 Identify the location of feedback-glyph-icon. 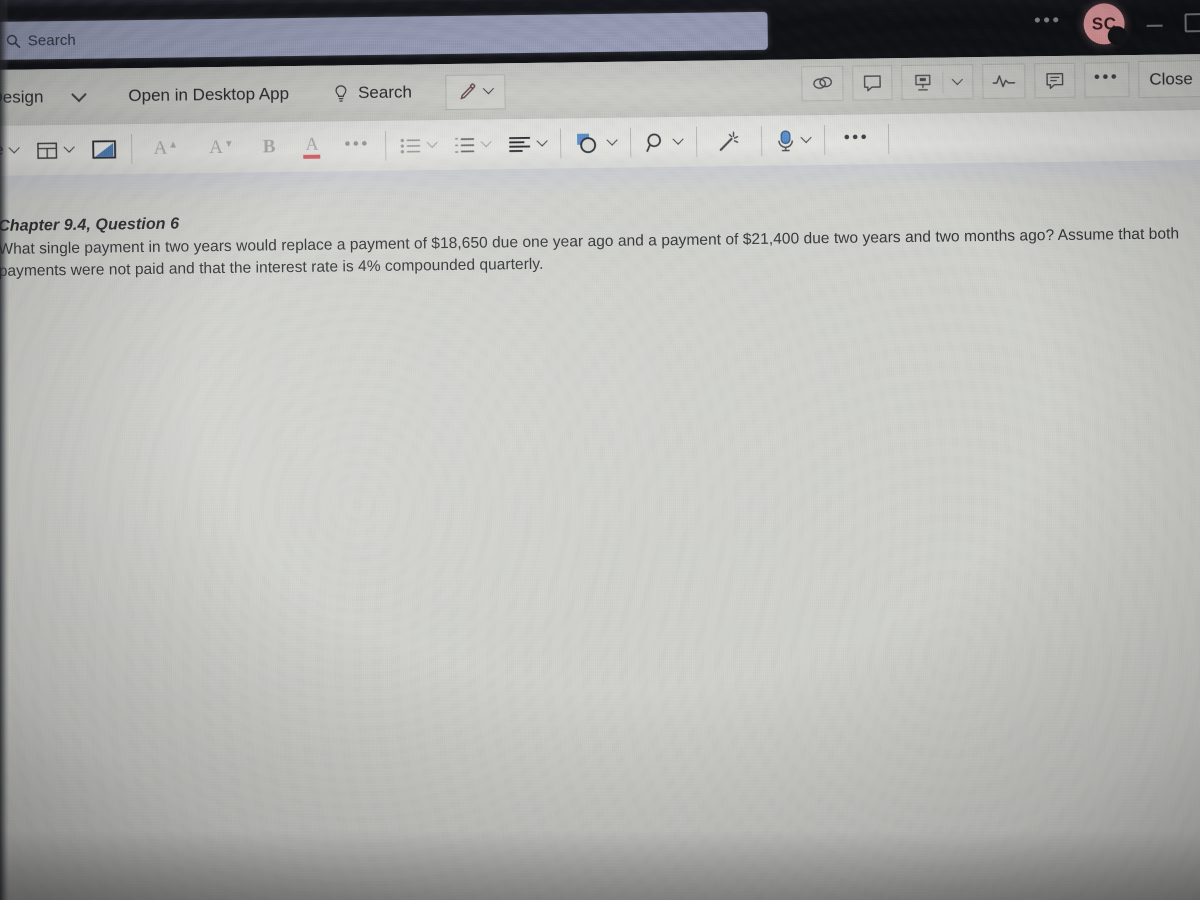
(1054, 80).